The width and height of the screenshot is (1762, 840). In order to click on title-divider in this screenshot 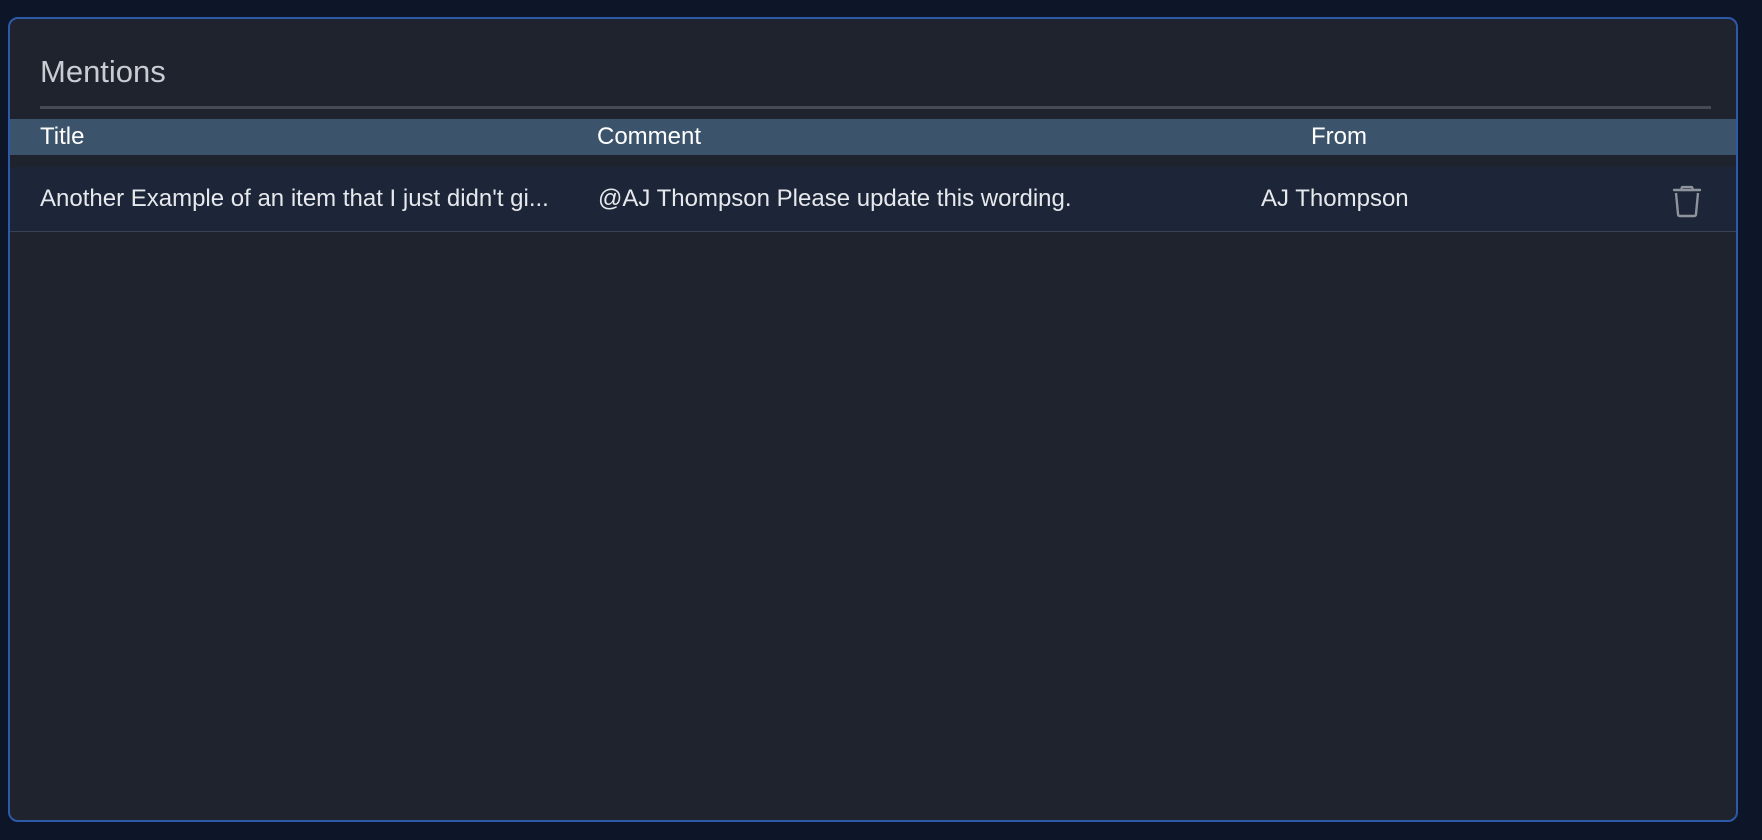, I will do `click(875, 107)`.